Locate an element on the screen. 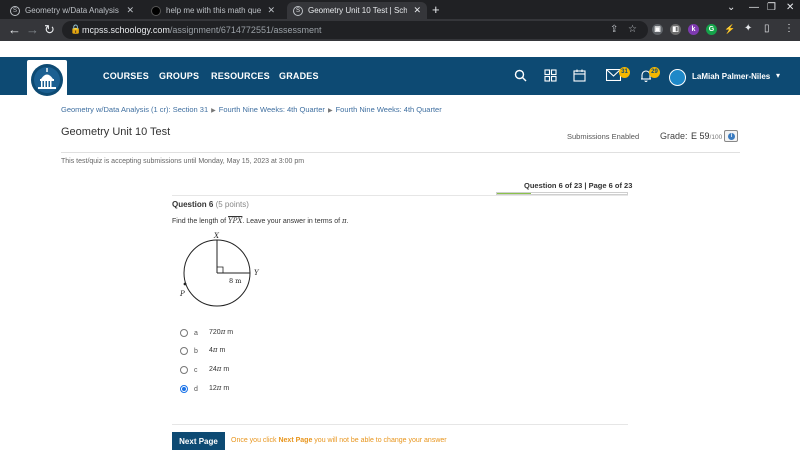  choice-text: 720π m is located at coordinates (221, 332).